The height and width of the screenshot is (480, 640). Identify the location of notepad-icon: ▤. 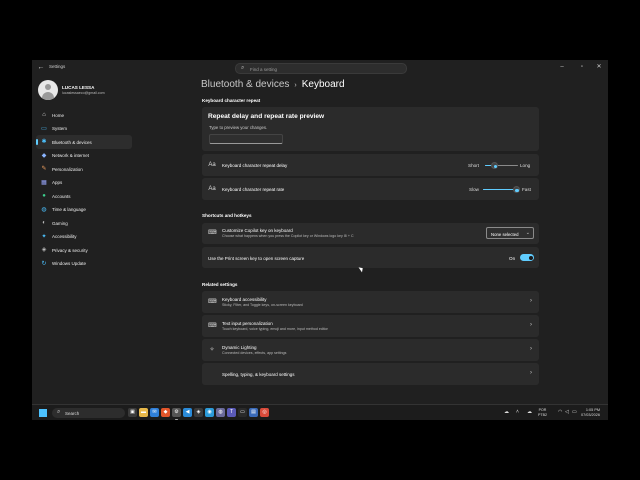
(253, 412).